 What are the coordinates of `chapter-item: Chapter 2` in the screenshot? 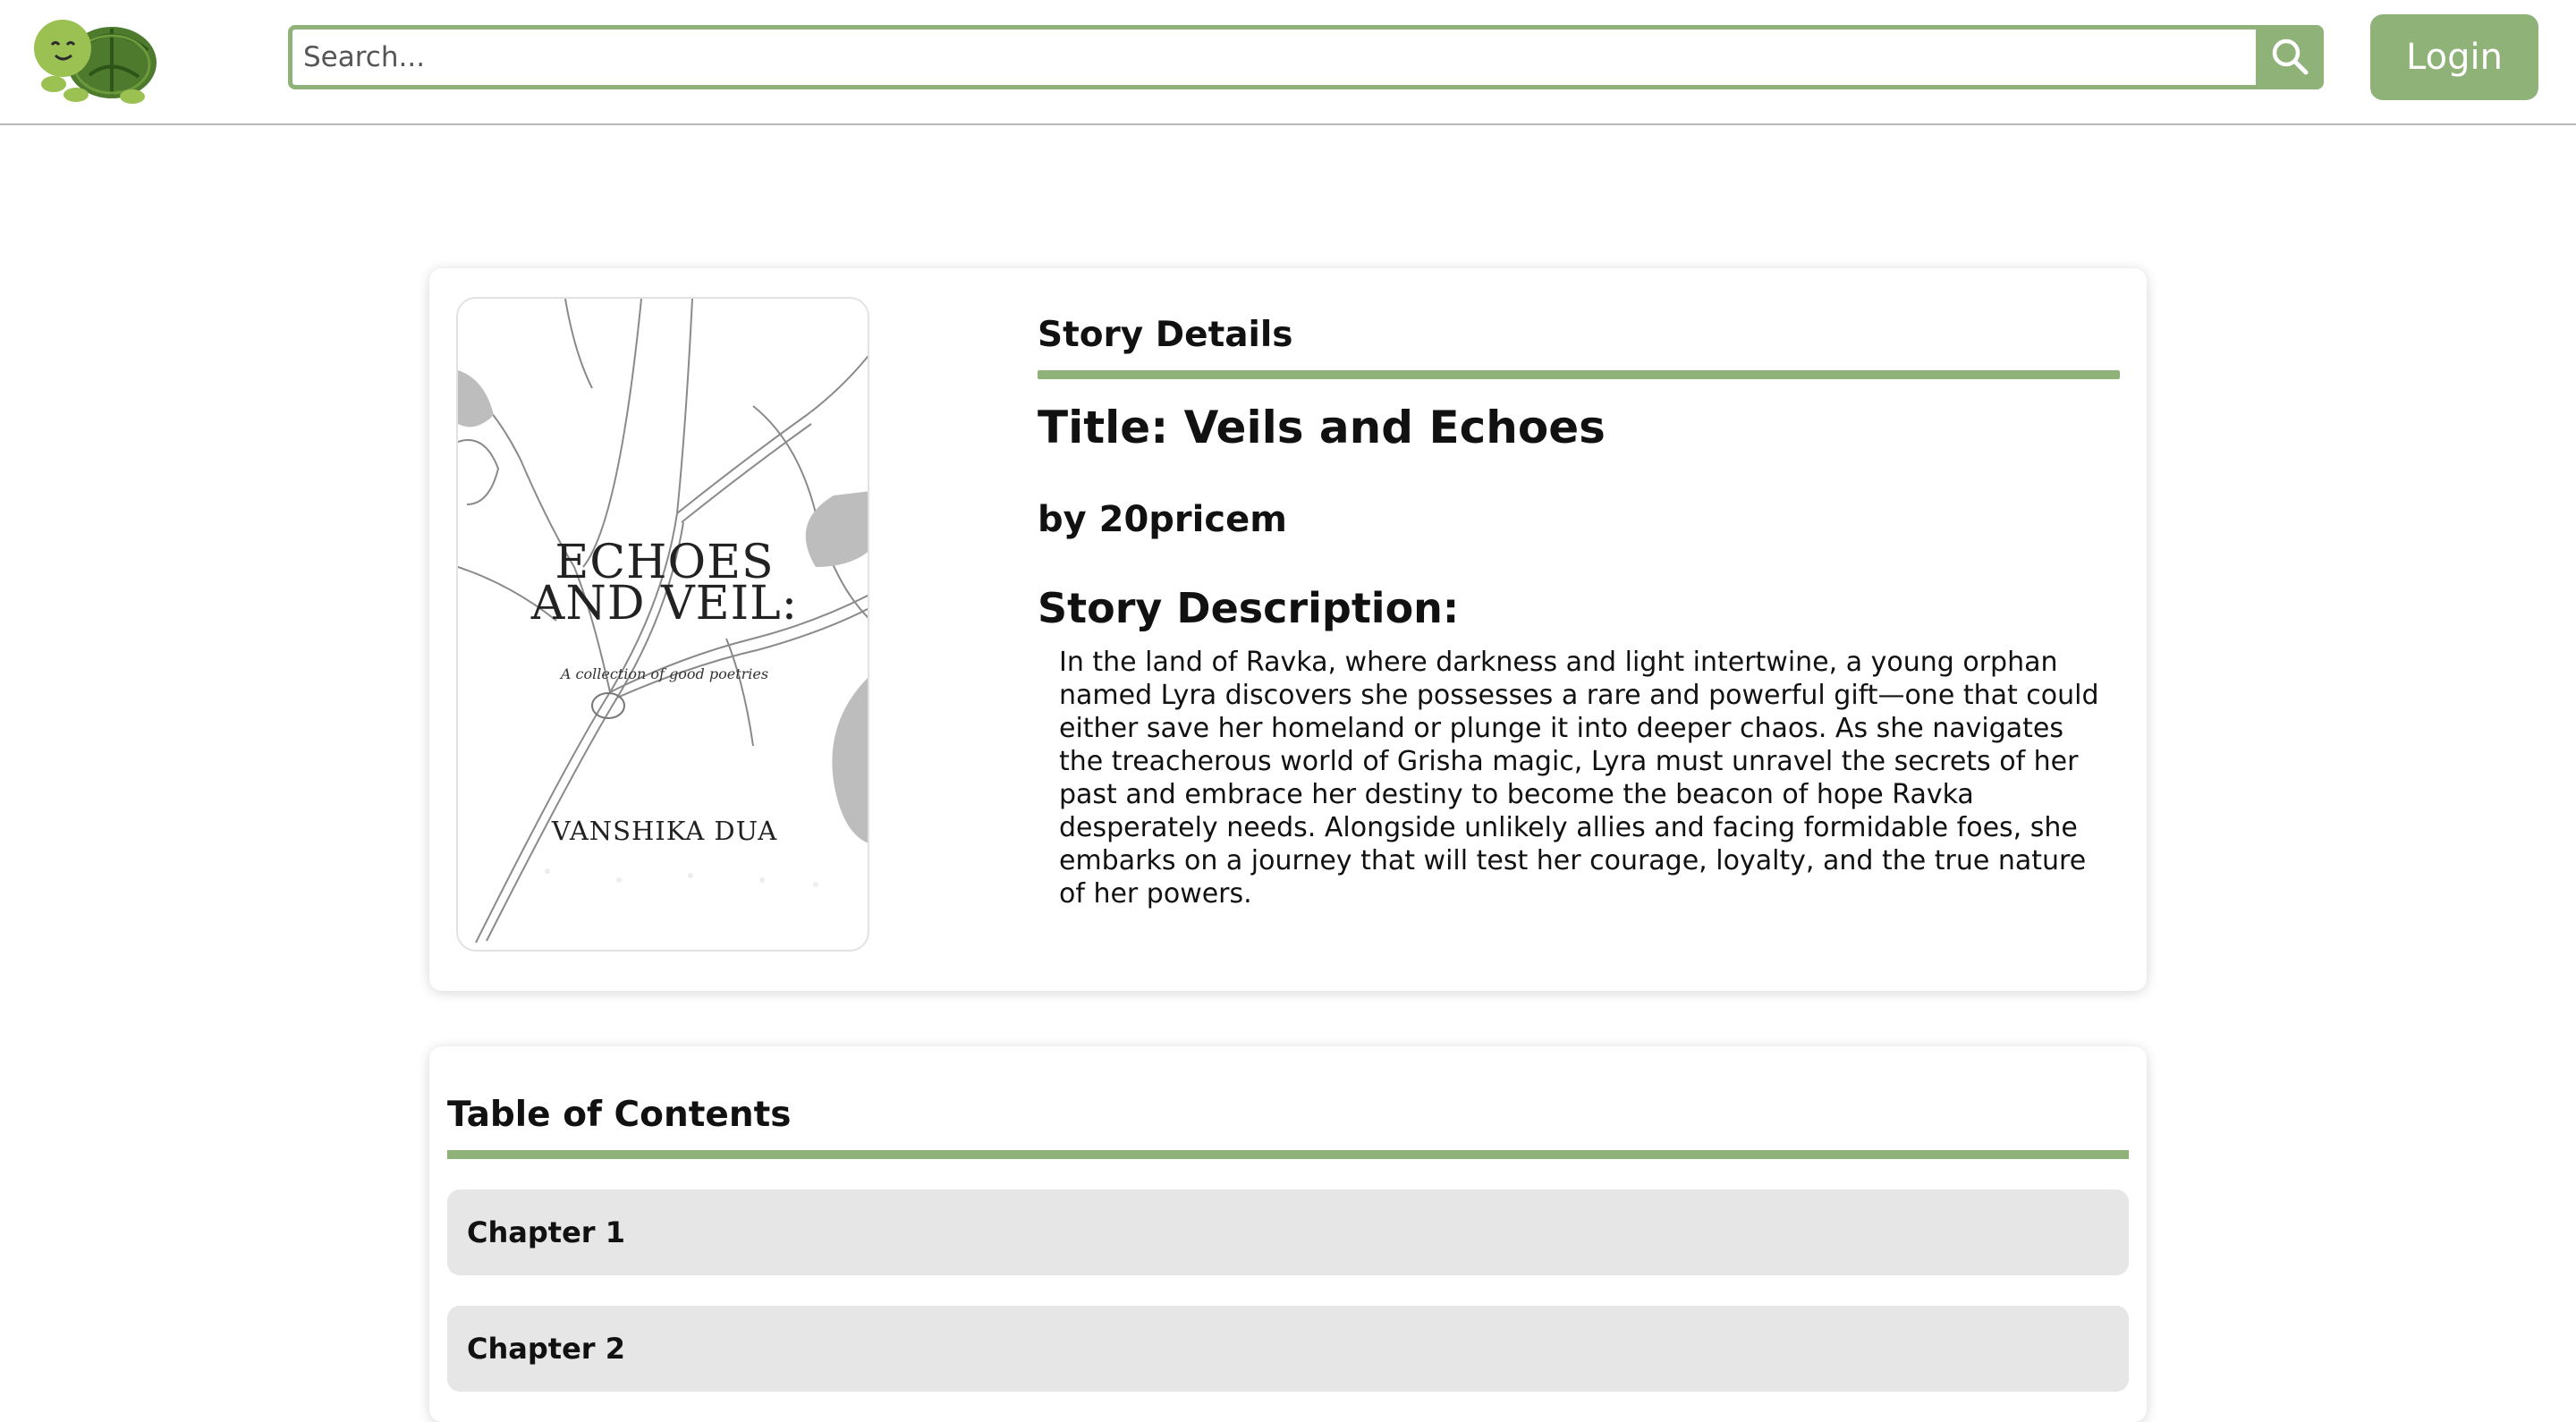 It's located at (1288, 1349).